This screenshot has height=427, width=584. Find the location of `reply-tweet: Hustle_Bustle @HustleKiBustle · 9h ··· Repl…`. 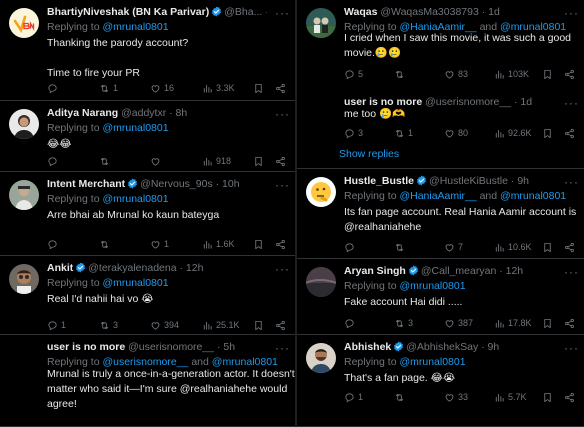

reply-tweet: Hustle_Bustle @HustleKiBustle · 9h ··· Repl… is located at coordinates (440, 214).